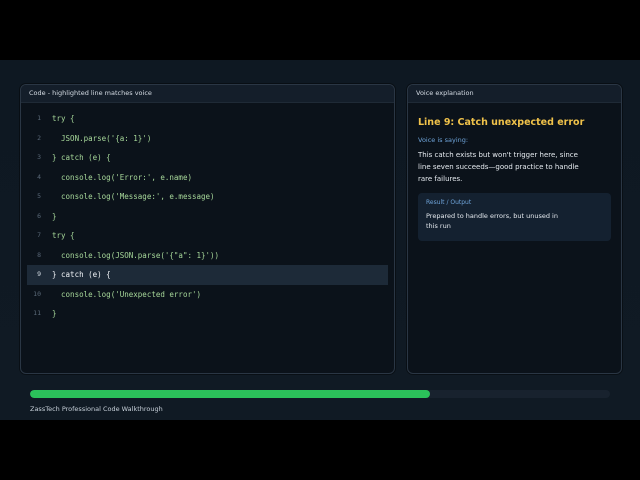 This screenshot has width=640, height=480. What do you see at coordinates (207, 139) in the screenshot?
I see `code-line: 2 JSON.parse('{a: 1}')` at bounding box center [207, 139].